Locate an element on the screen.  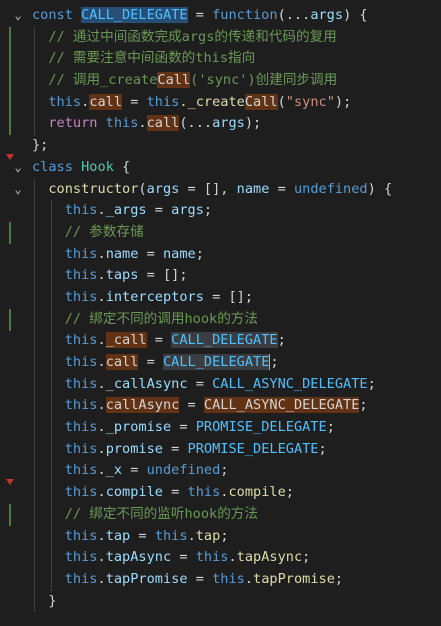
code-line: this._callAsync = CALL_ASYNC_DELEGATE; is located at coordinates (234, 384).